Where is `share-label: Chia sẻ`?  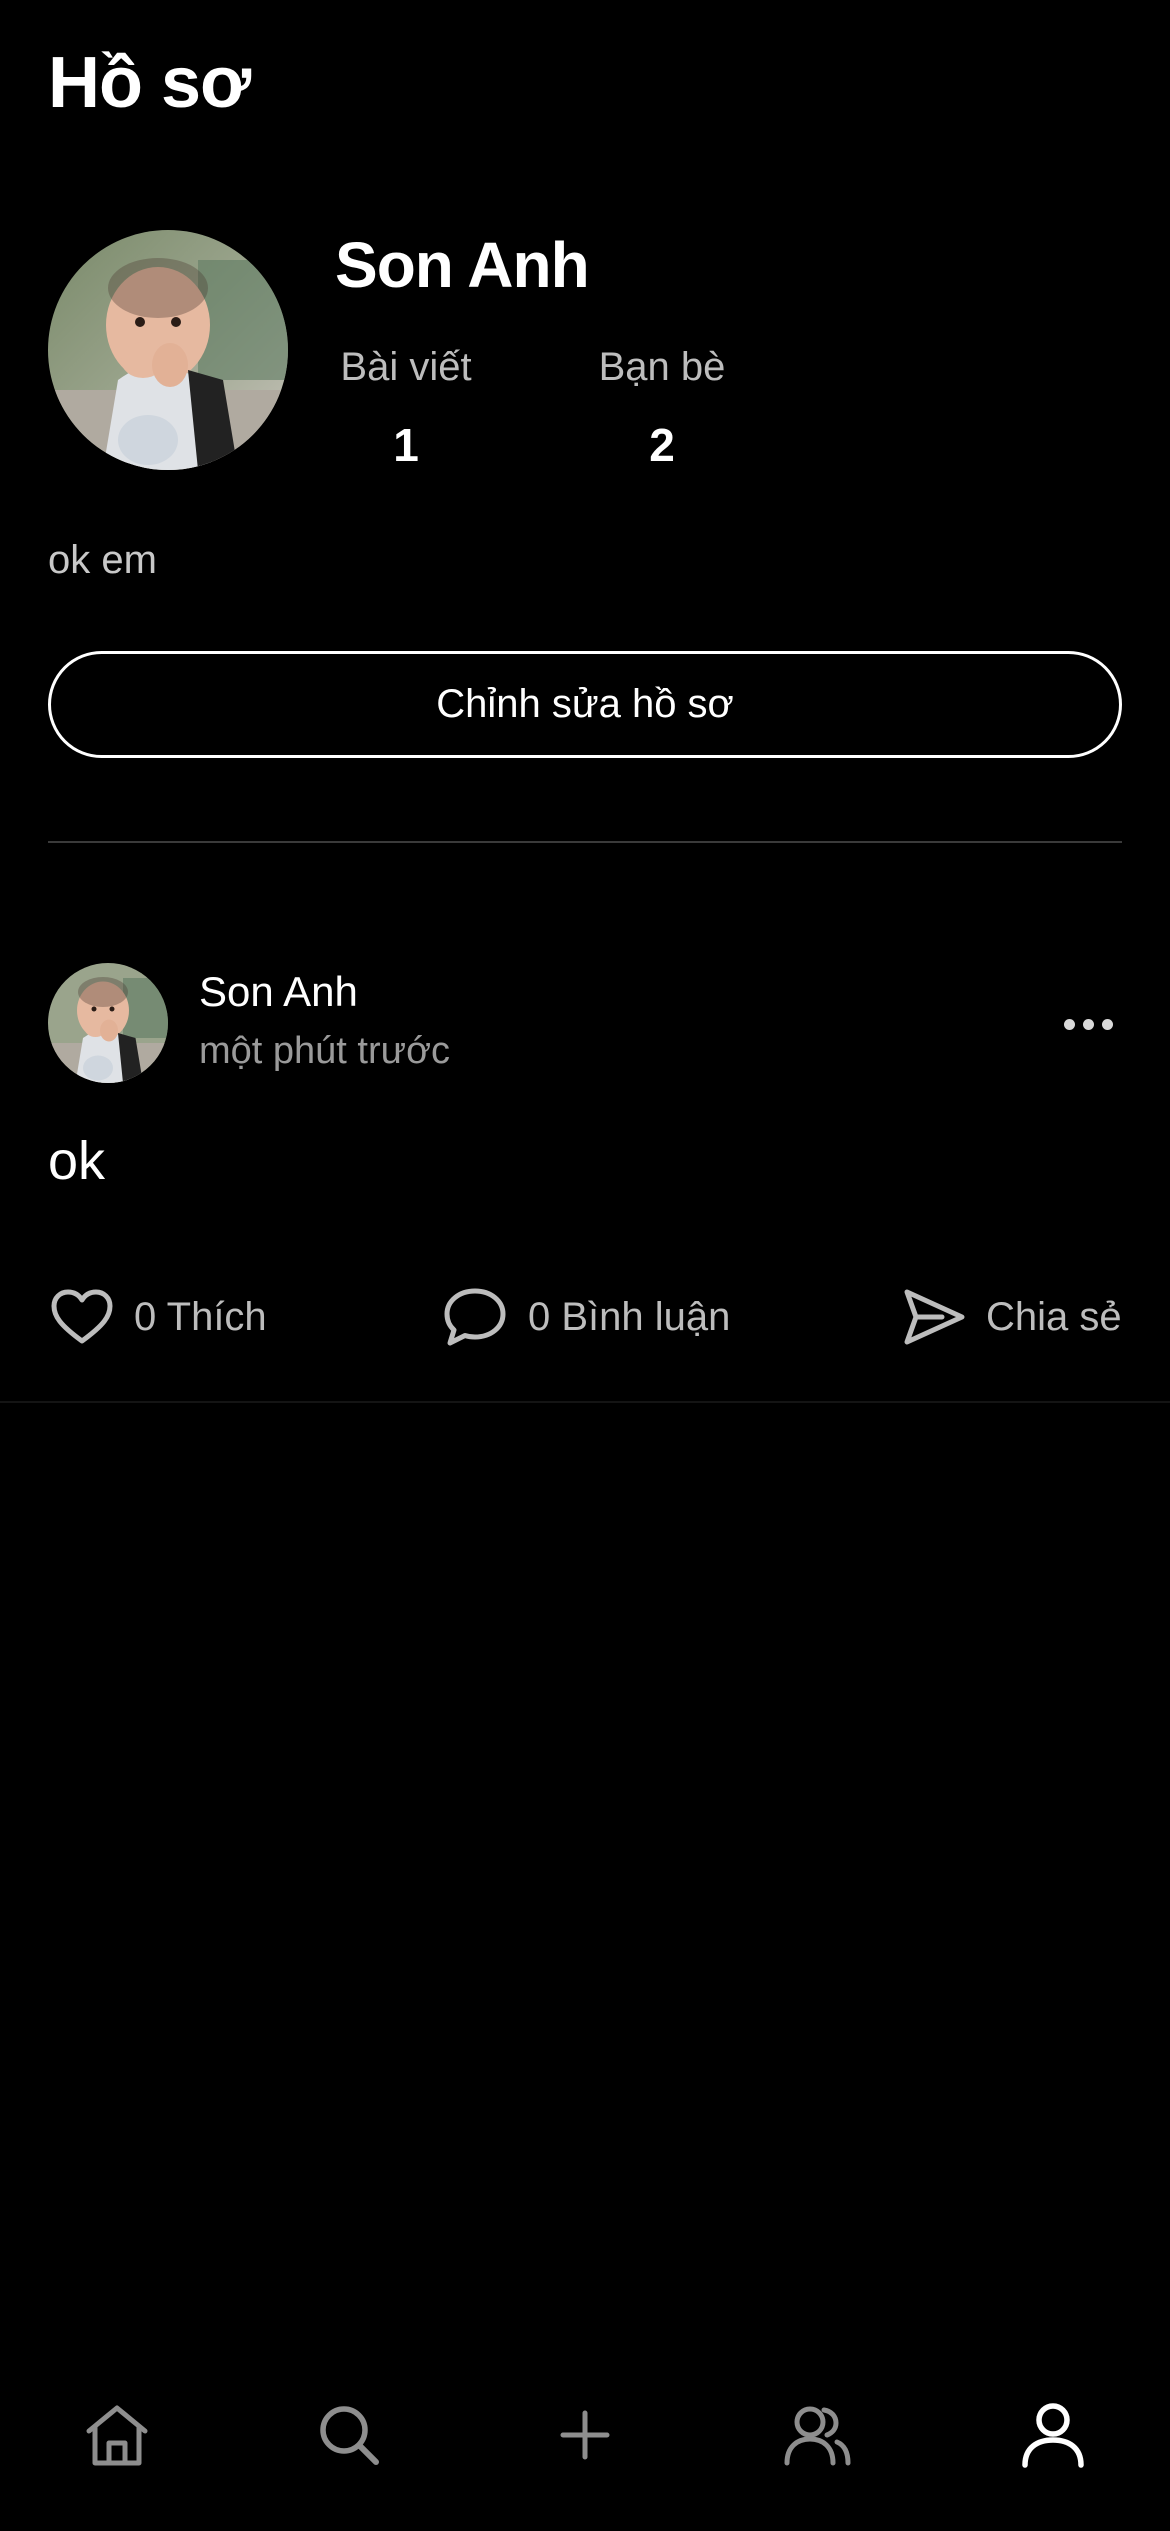 share-label: Chia sẻ is located at coordinates (1054, 1316).